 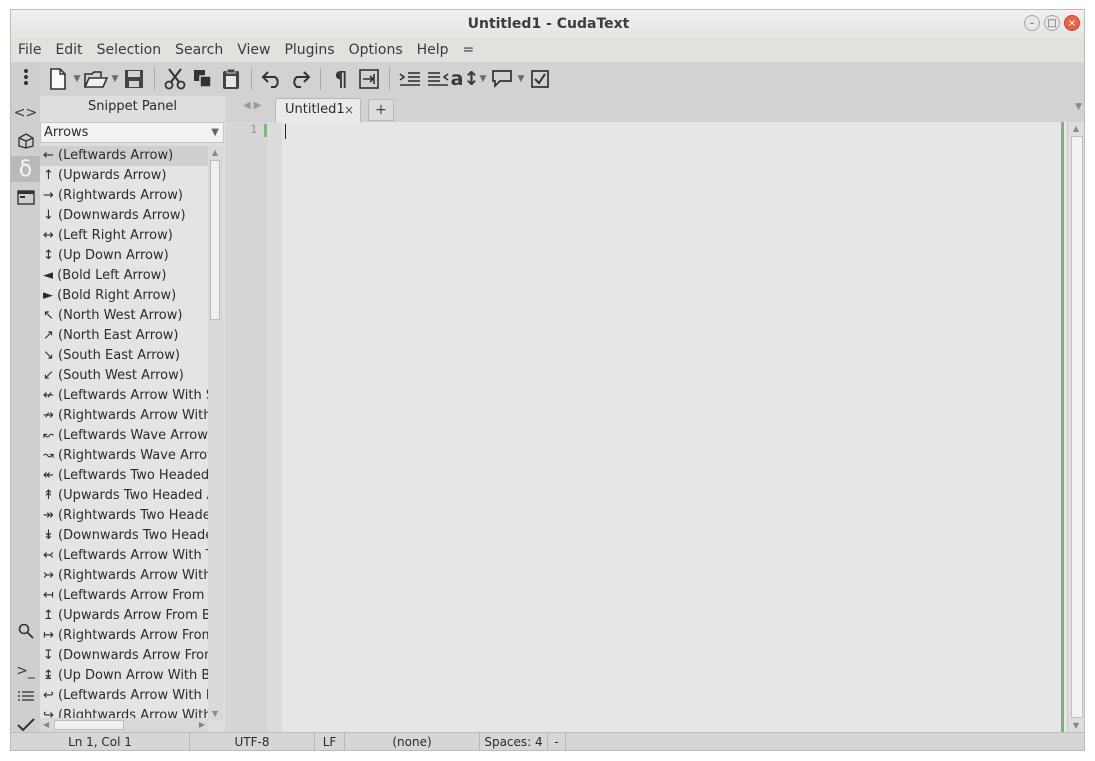 What do you see at coordinates (412, 741) in the screenshot?
I see `status-lexer: (none)` at bounding box center [412, 741].